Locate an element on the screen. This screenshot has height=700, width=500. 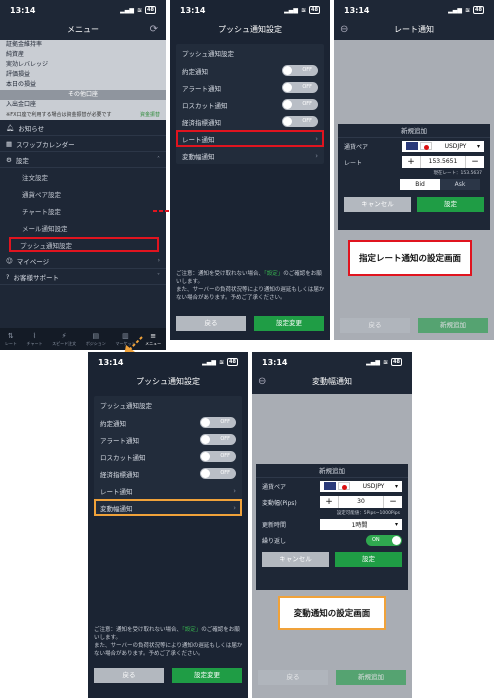
repeat-toggle: ON is located at coordinates (384, 540).